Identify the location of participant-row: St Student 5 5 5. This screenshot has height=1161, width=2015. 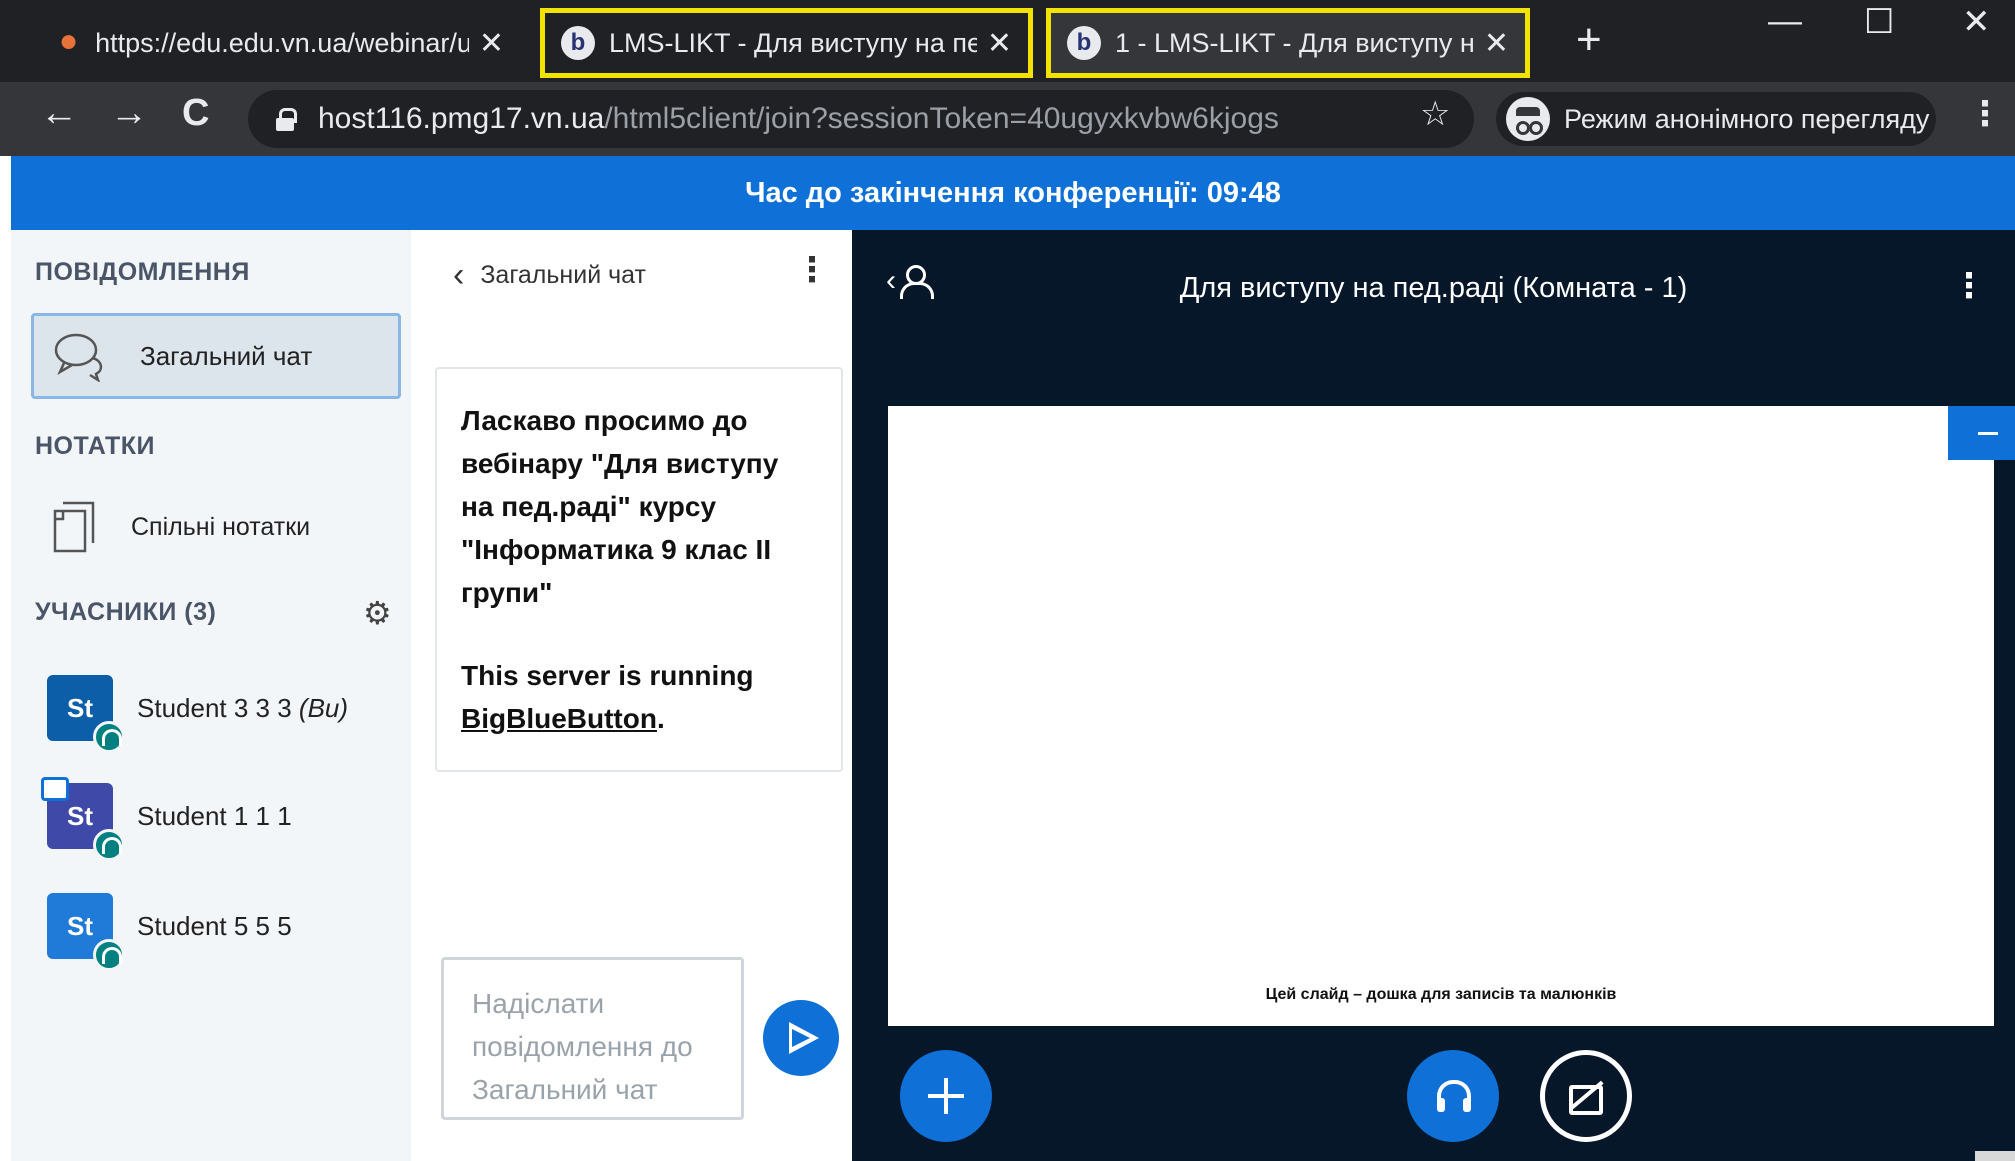
(217, 929).